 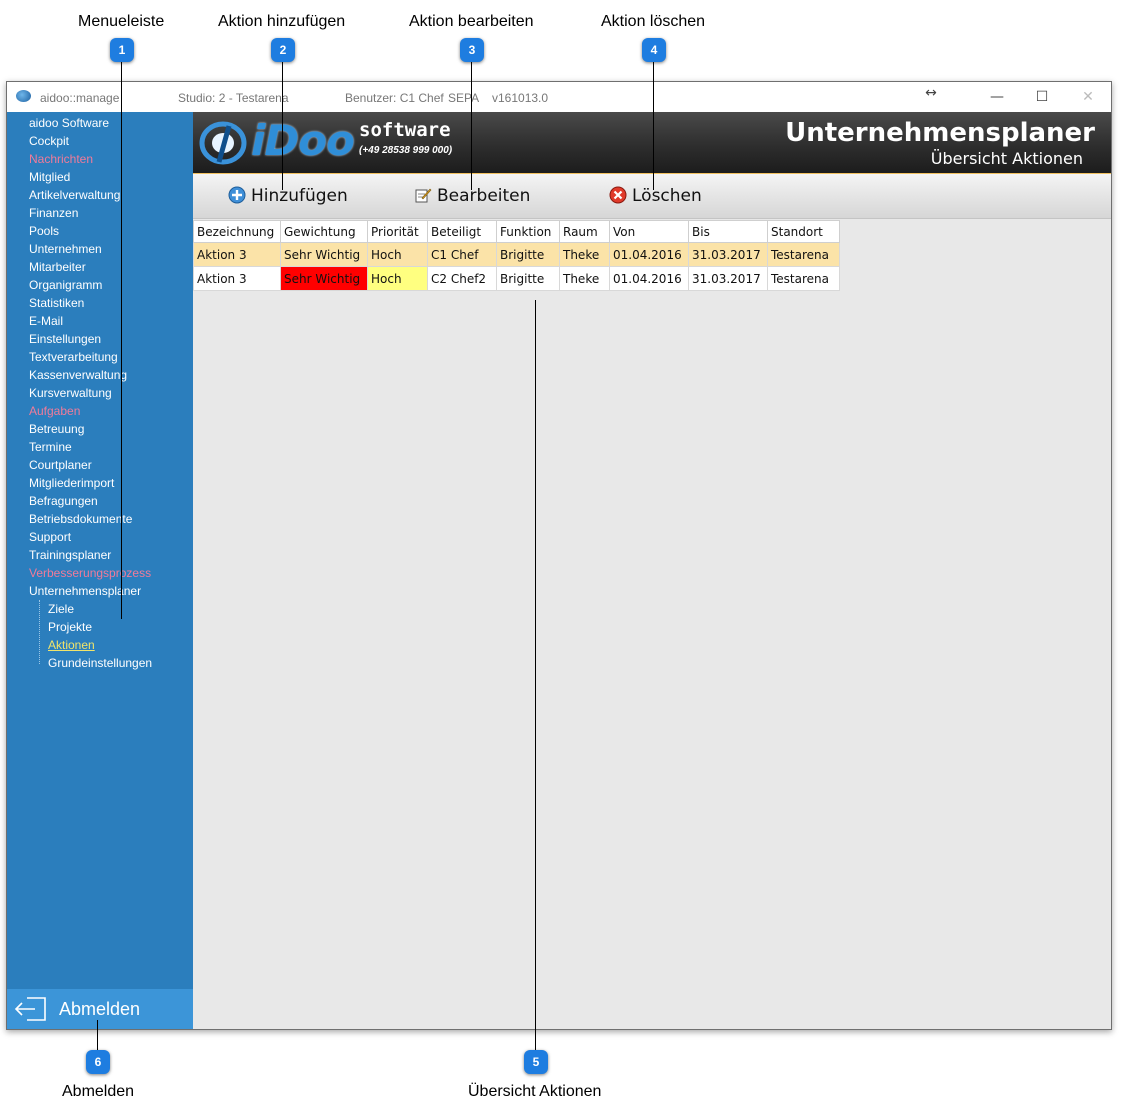 What do you see at coordinates (584, 231) in the screenshot?
I see `column-header: Raum` at bounding box center [584, 231].